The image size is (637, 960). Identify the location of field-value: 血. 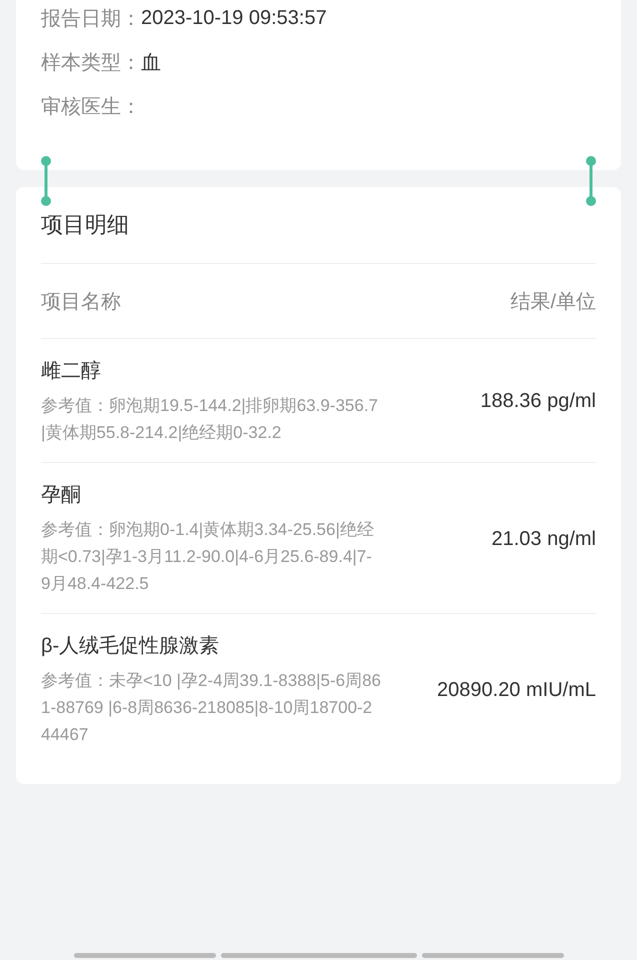
(151, 63).